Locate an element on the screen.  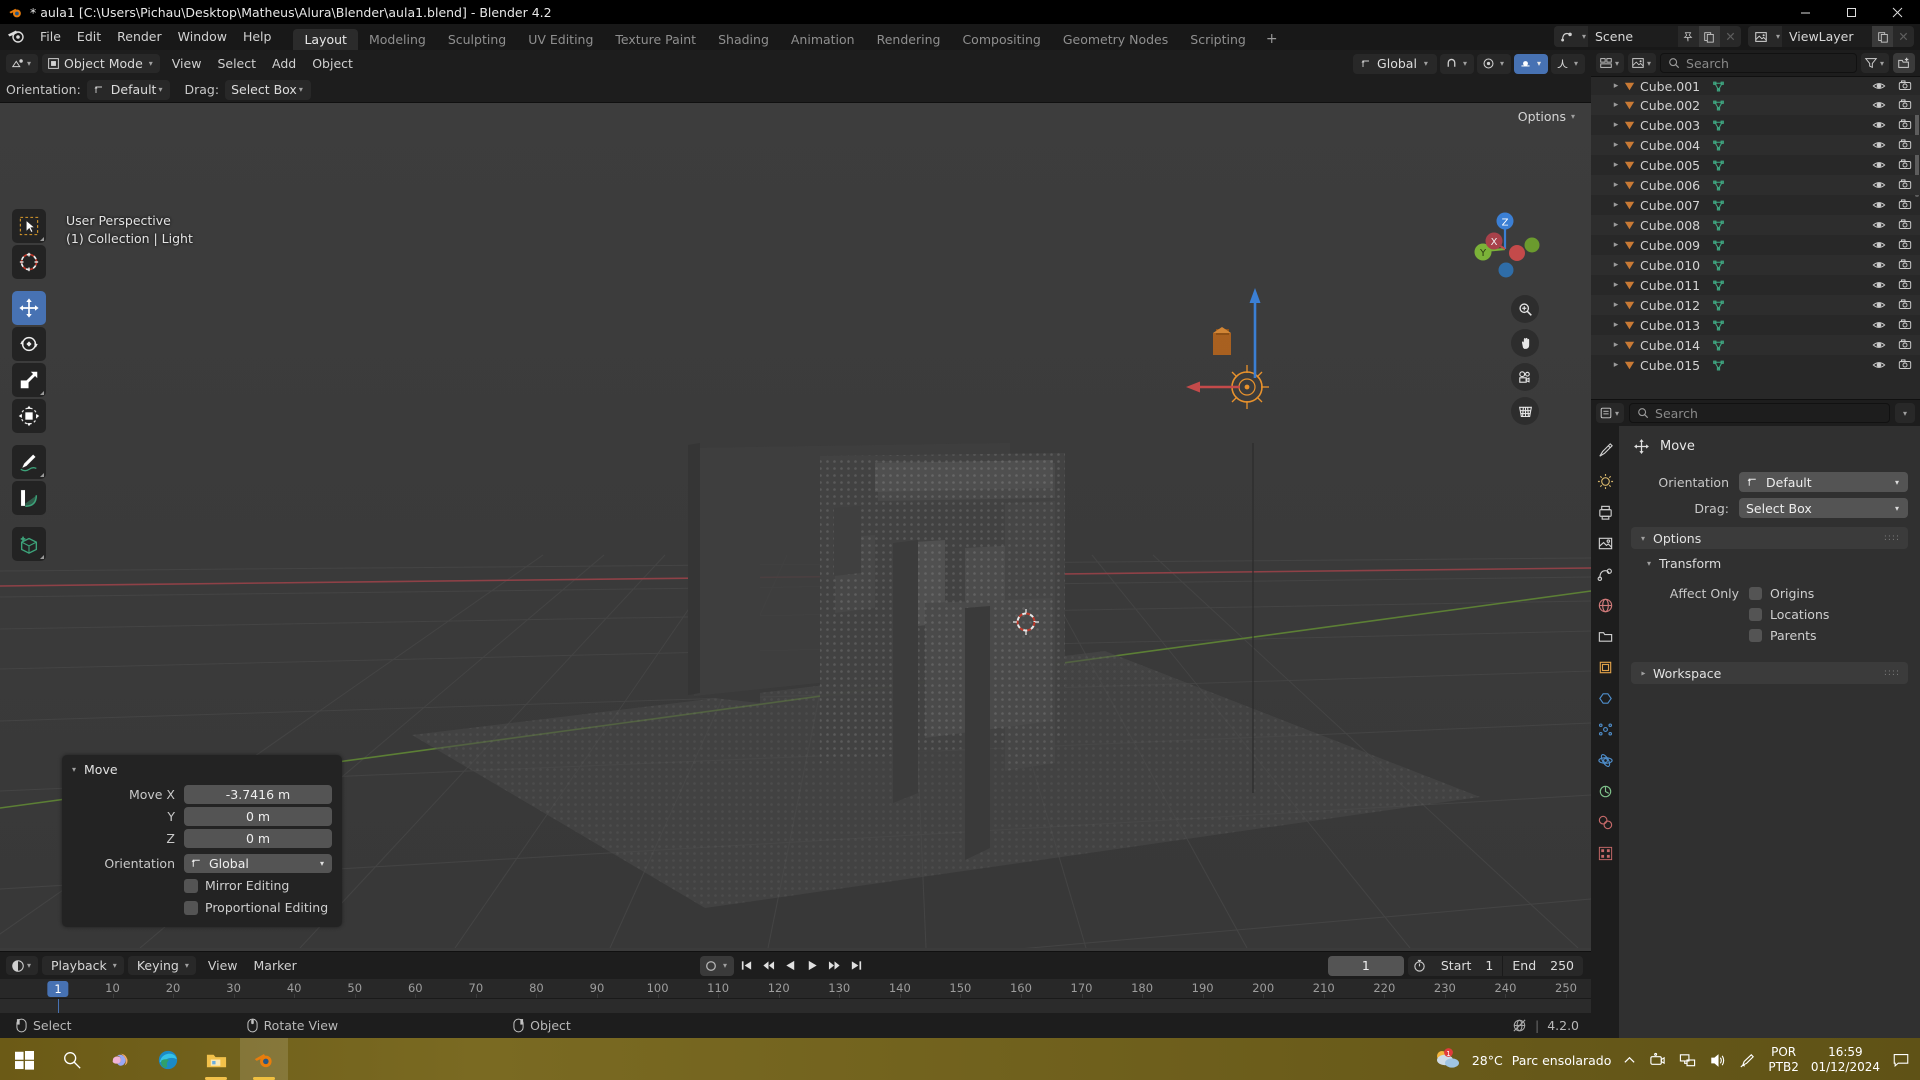
clock-widget: 16:59 01/12/2024 is located at coordinates (1845, 1060).